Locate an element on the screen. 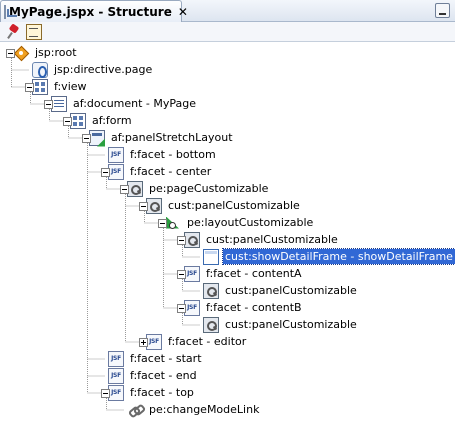  close-icon: ✕ is located at coordinates (183, 12).